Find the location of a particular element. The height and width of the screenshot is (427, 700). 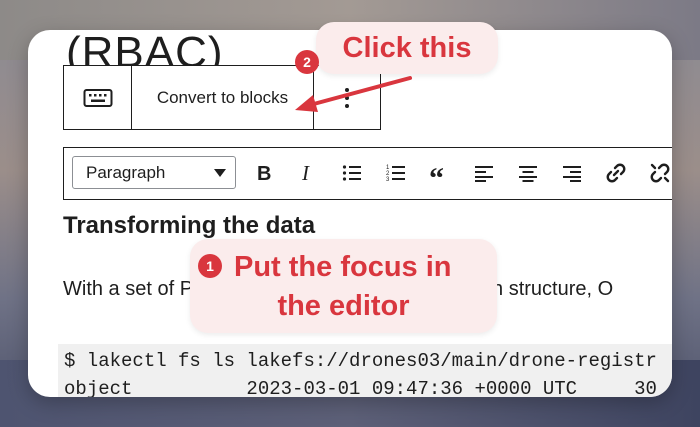

step-badge-1: 1 is located at coordinates (210, 266).